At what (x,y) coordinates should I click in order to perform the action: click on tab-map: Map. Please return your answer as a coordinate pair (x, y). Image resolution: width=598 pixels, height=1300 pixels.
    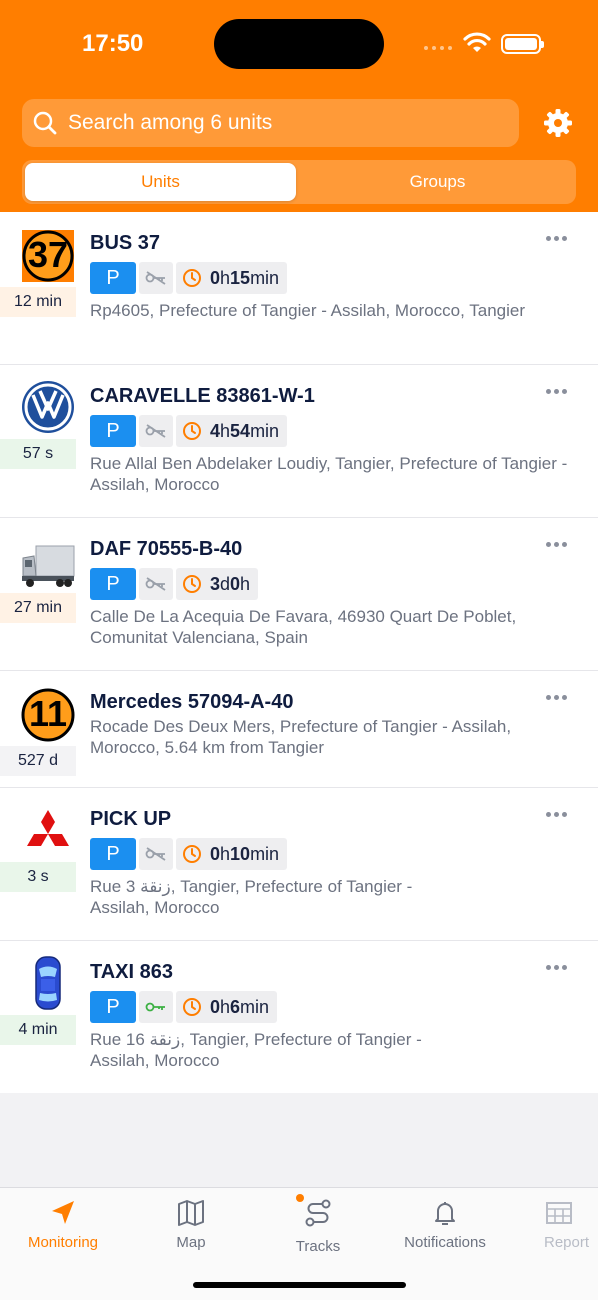
    Looking at the image, I should click on (191, 1224).